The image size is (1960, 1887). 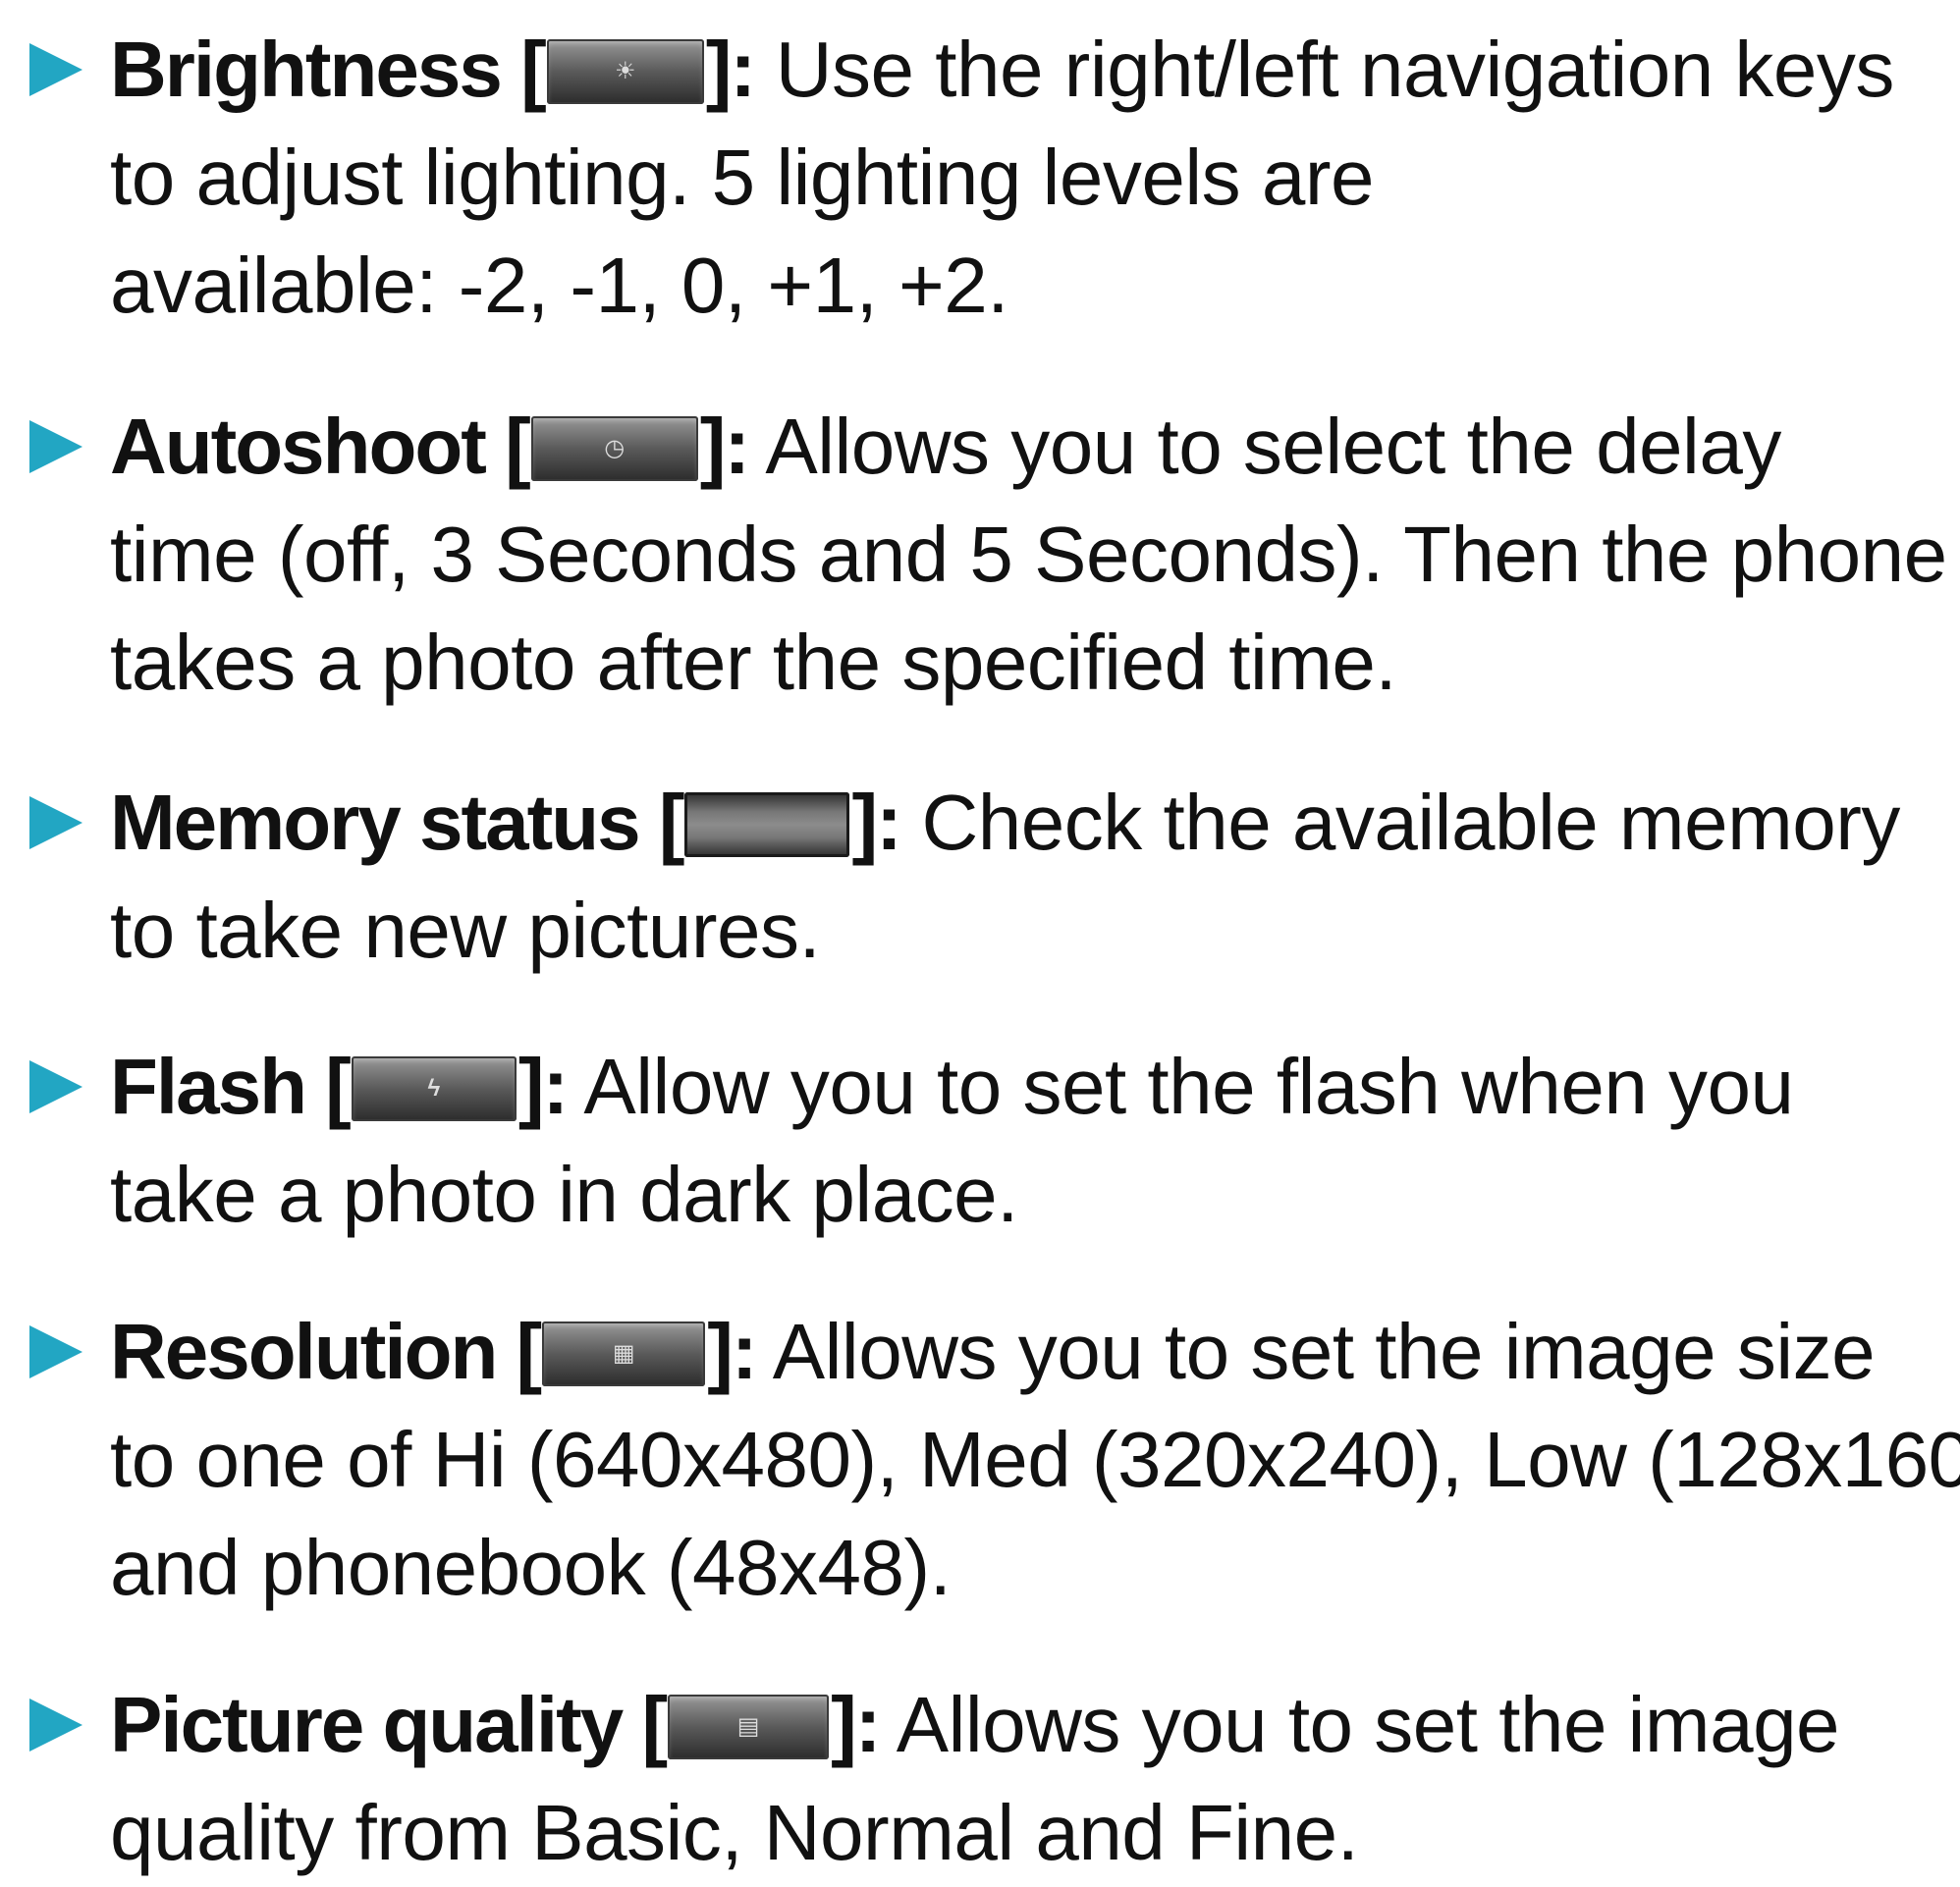 What do you see at coordinates (304, 1351) in the screenshot?
I see `setting-term: Resolution` at bounding box center [304, 1351].